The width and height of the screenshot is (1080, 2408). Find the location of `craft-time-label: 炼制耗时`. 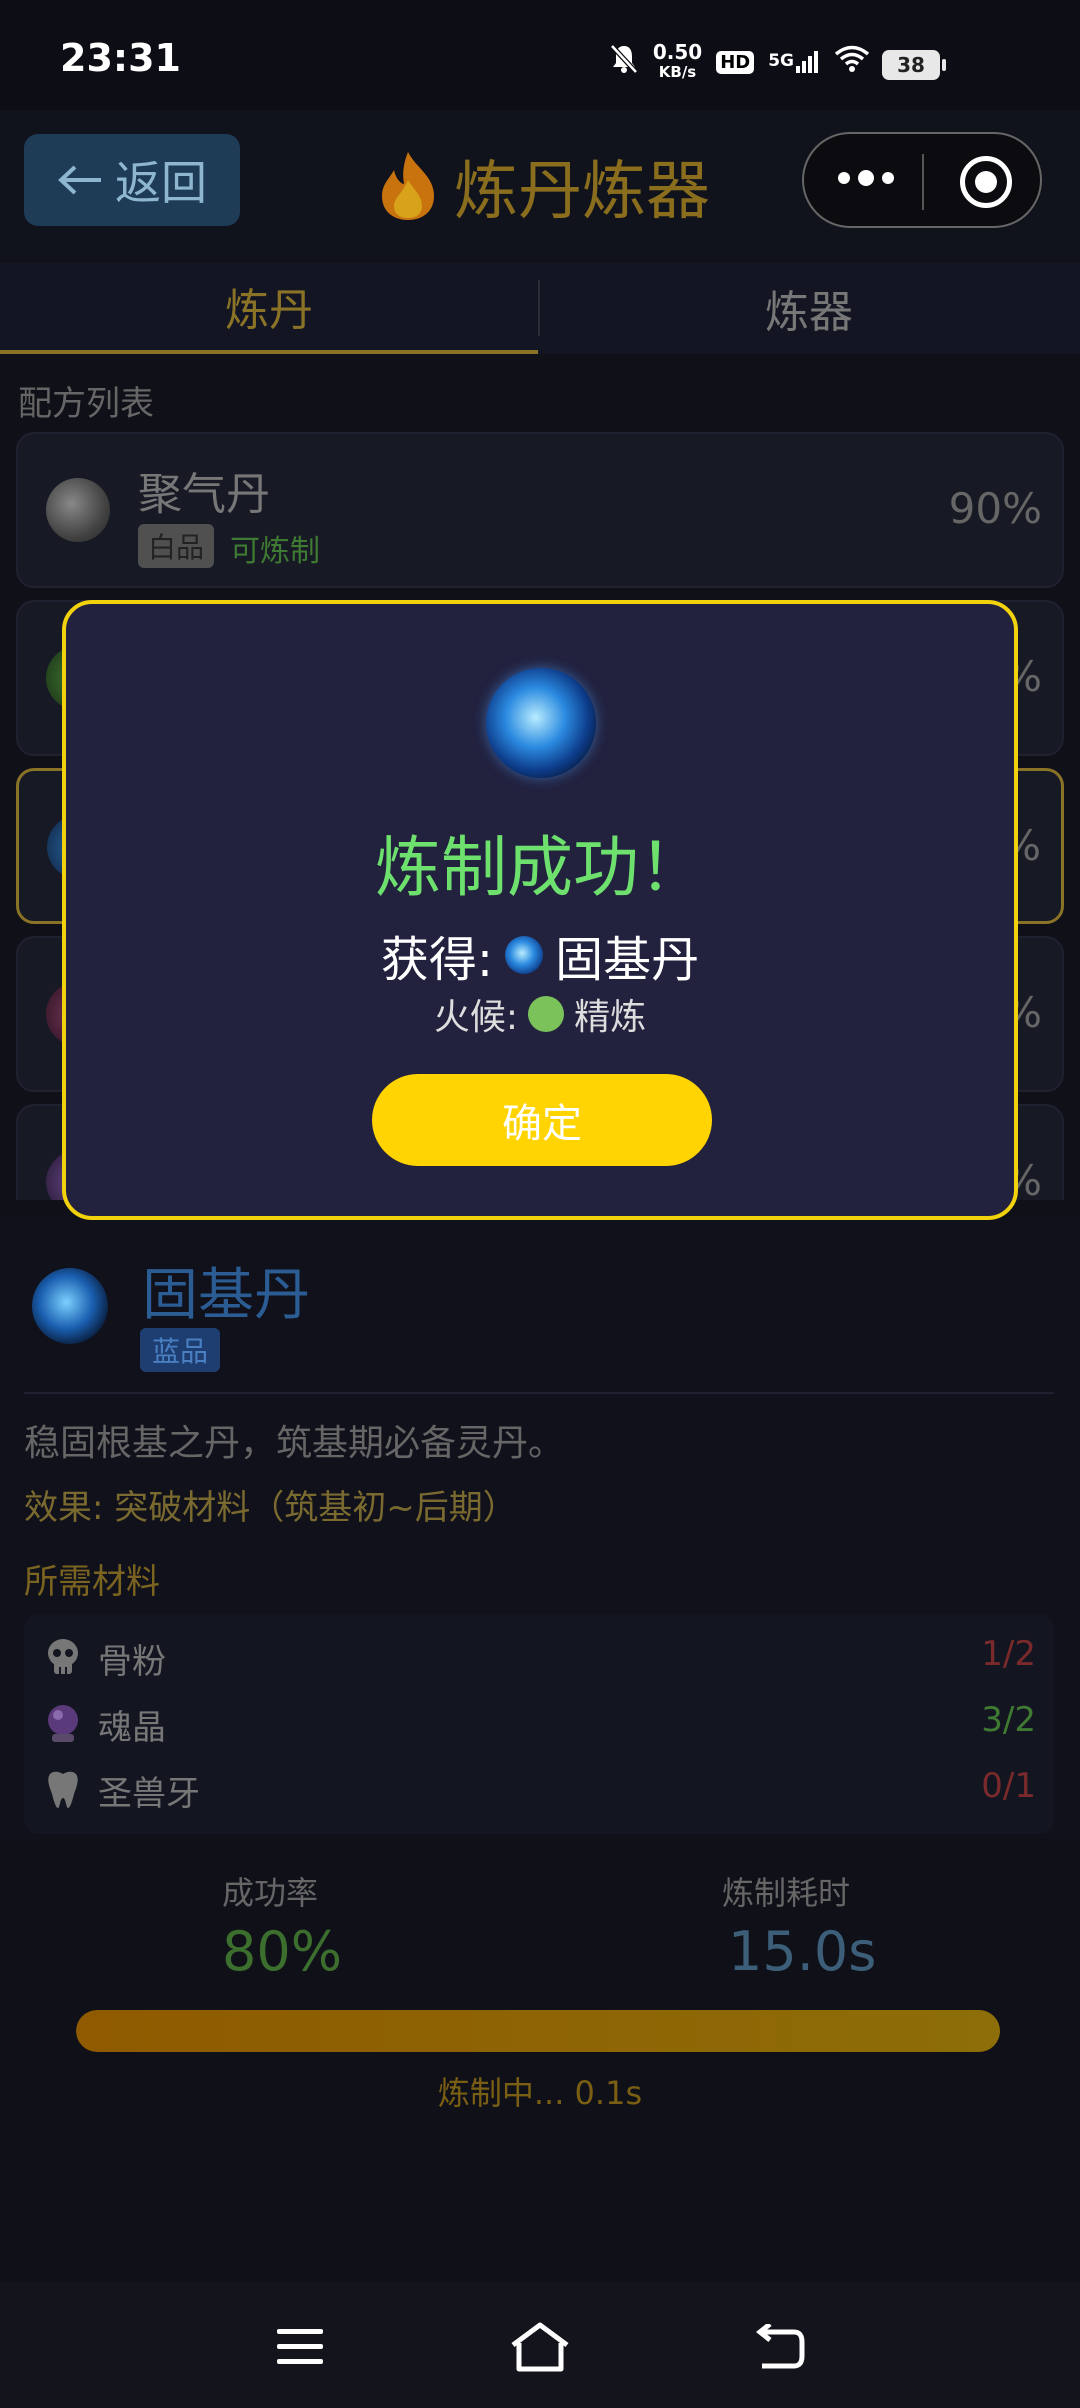

craft-time-label: 炼制耗时 is located at coordinates (786, 1893).